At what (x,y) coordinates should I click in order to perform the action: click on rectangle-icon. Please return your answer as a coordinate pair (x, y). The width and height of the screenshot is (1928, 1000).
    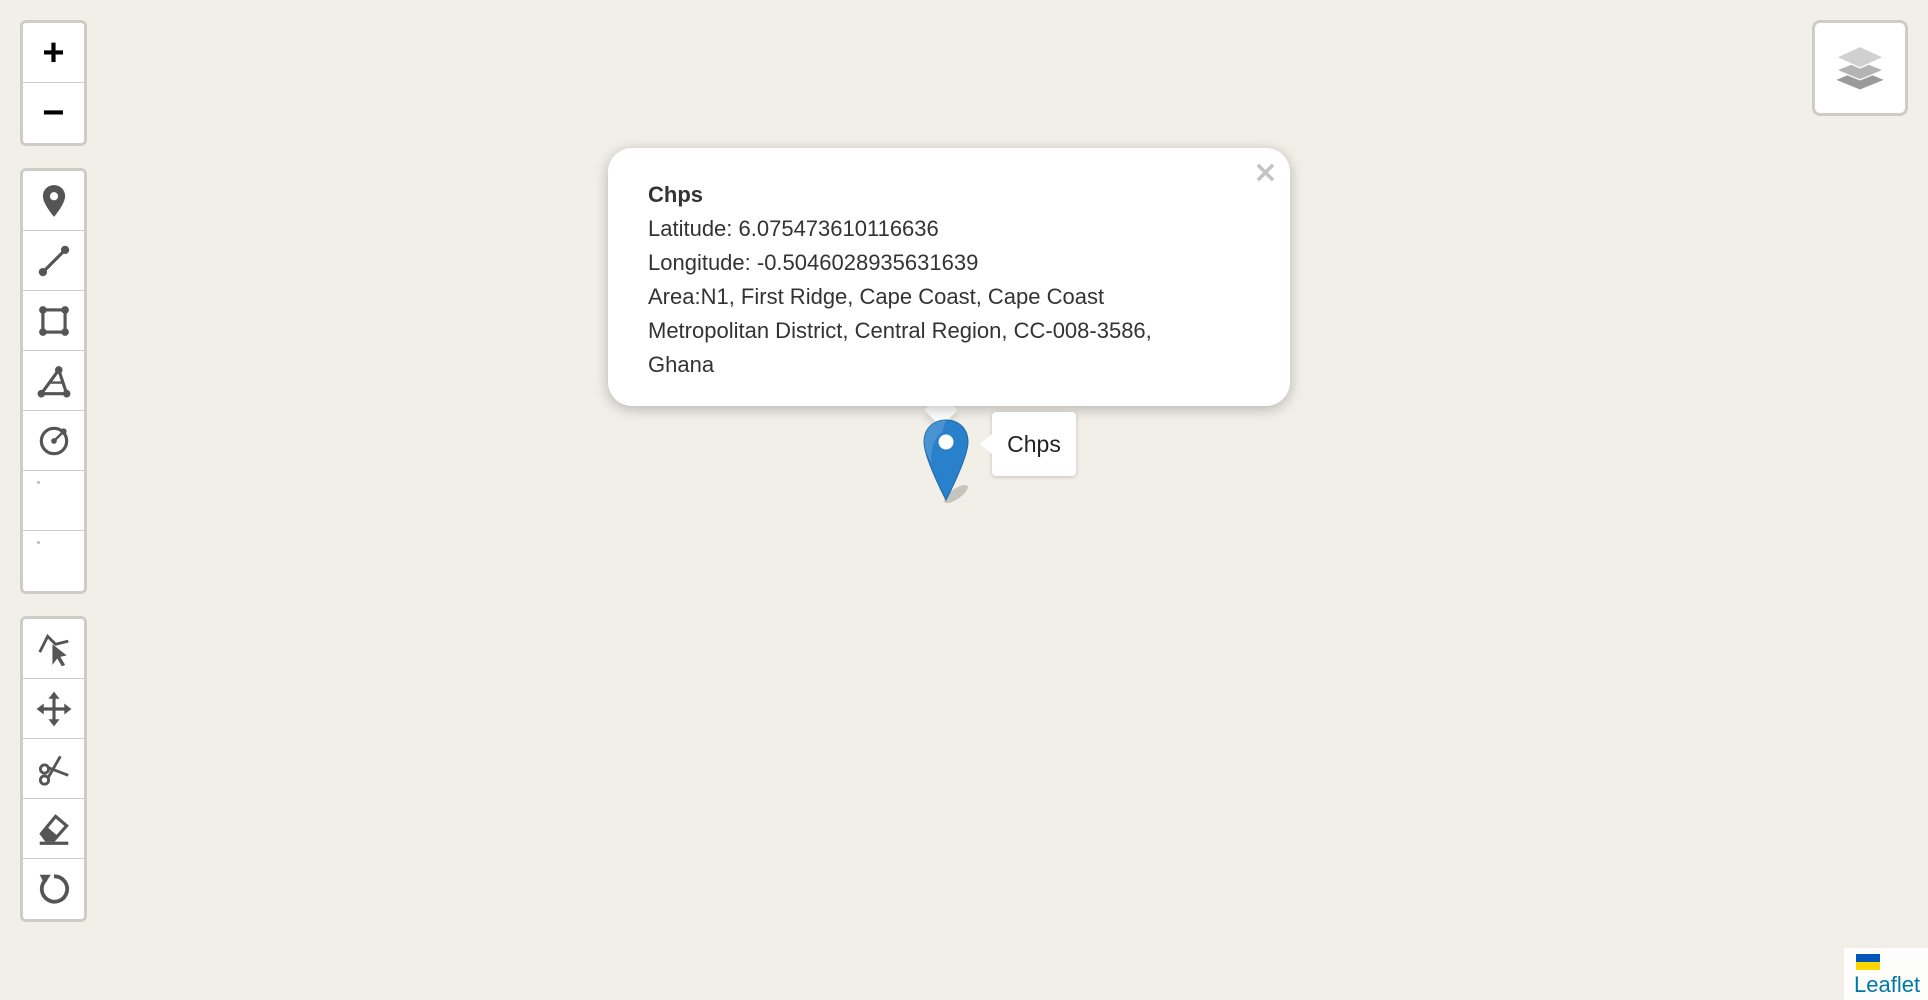
    Looking at the image, I should click on (53, 320).